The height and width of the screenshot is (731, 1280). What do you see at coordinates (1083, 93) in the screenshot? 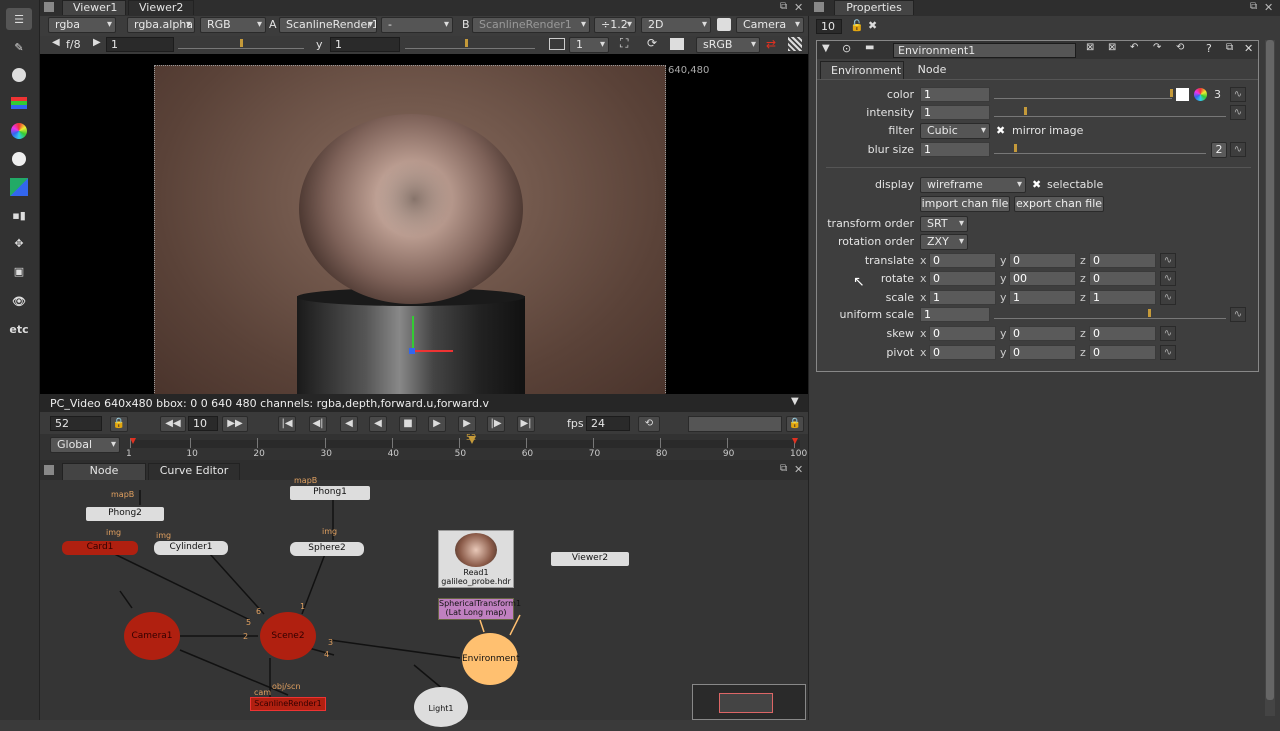
I see `color-slider` at bounding box center [1083, 93].